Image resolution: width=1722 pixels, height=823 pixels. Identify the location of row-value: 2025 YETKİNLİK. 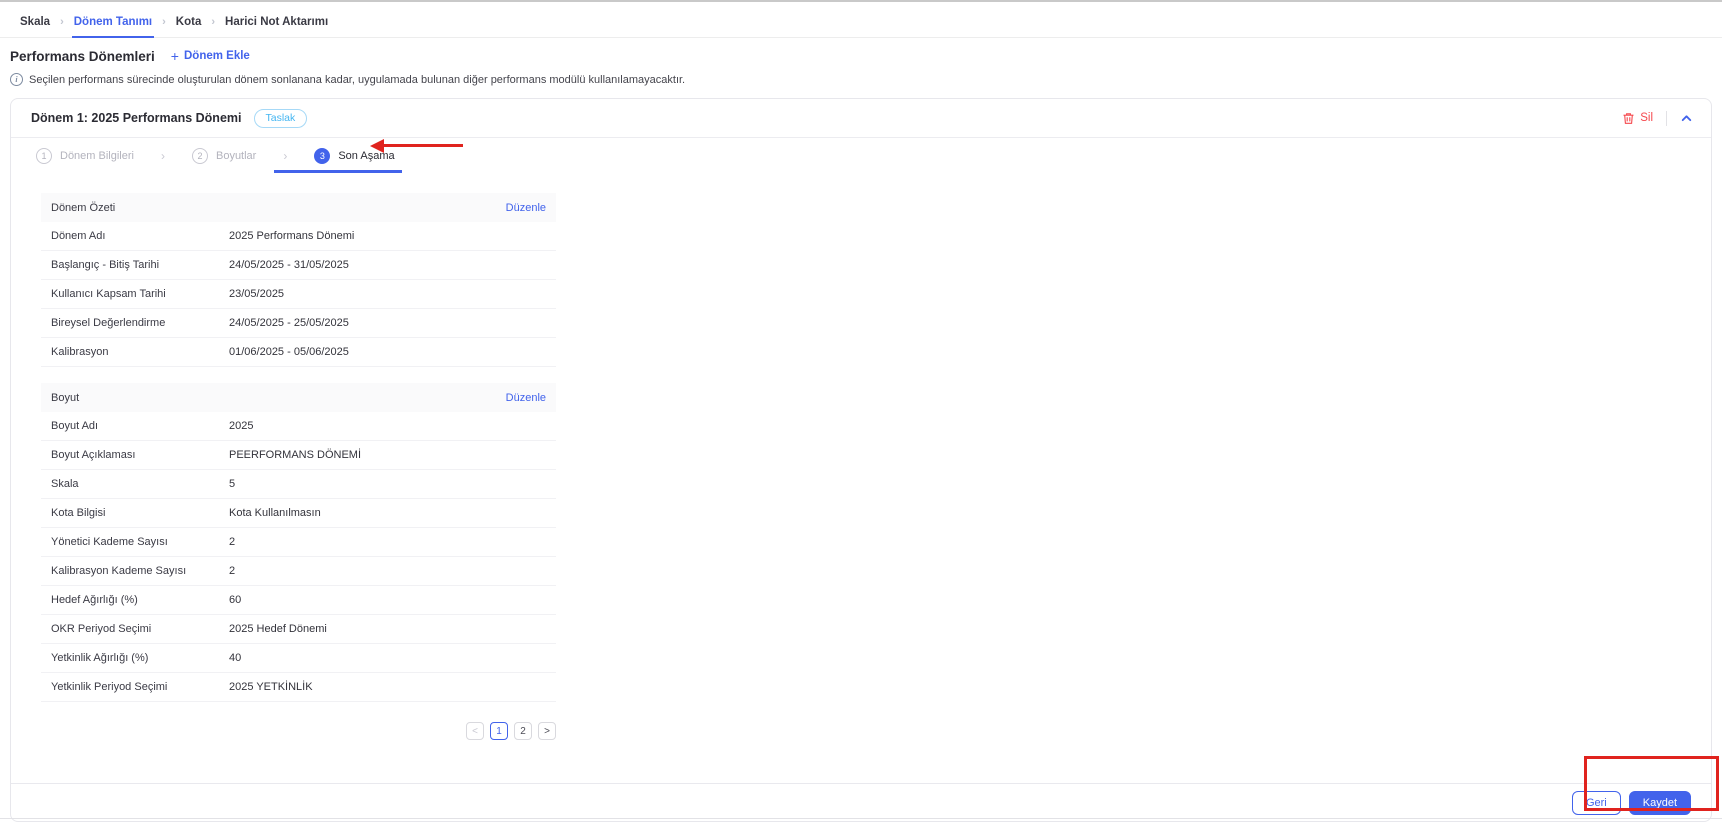
(271, 687).